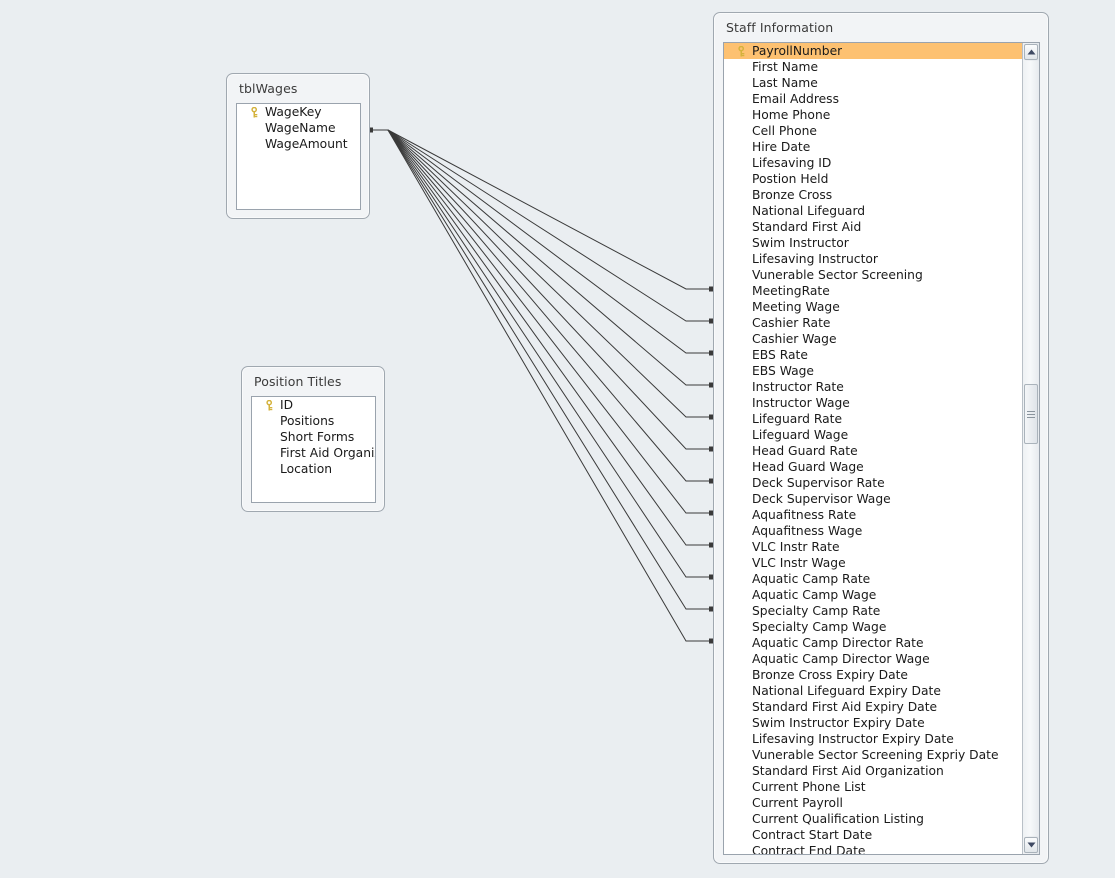  Describe the element at coordinates (873, 387) in the screenshot. I see `field-row: Instructor Rate` at that location.